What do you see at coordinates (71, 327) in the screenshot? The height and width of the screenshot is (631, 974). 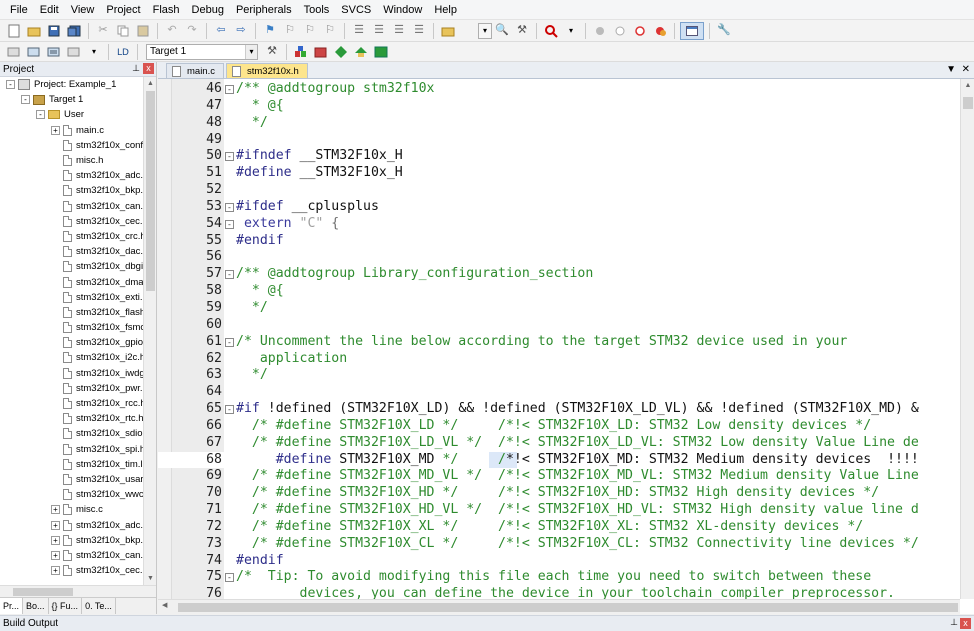 I see `tree-item: stm32f10x_fsmc` at bounding box center [71, 327].